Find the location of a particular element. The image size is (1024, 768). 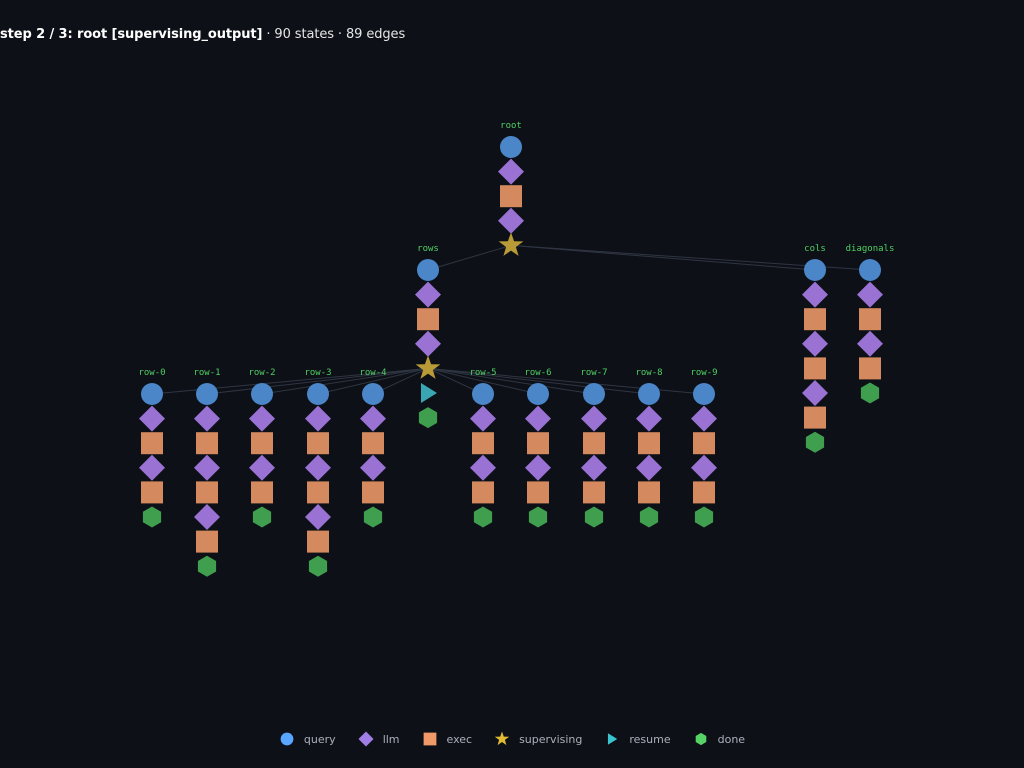

state-label: row-1 is located at coordinates (206, 373).